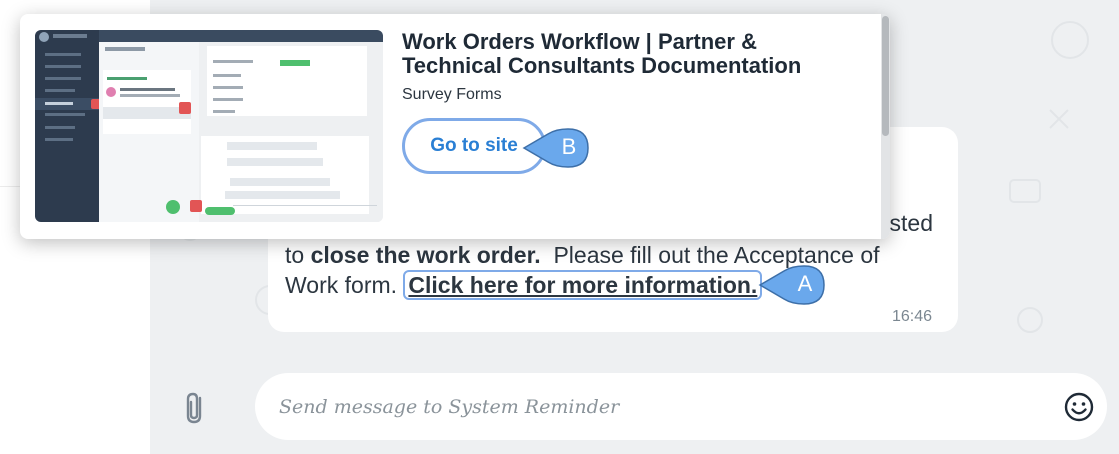 The image size is (1119, 454). What do you see at coordinates (558, 148) in the screenshot?
I see `callout-b: B` at bounding box center [558, 148].